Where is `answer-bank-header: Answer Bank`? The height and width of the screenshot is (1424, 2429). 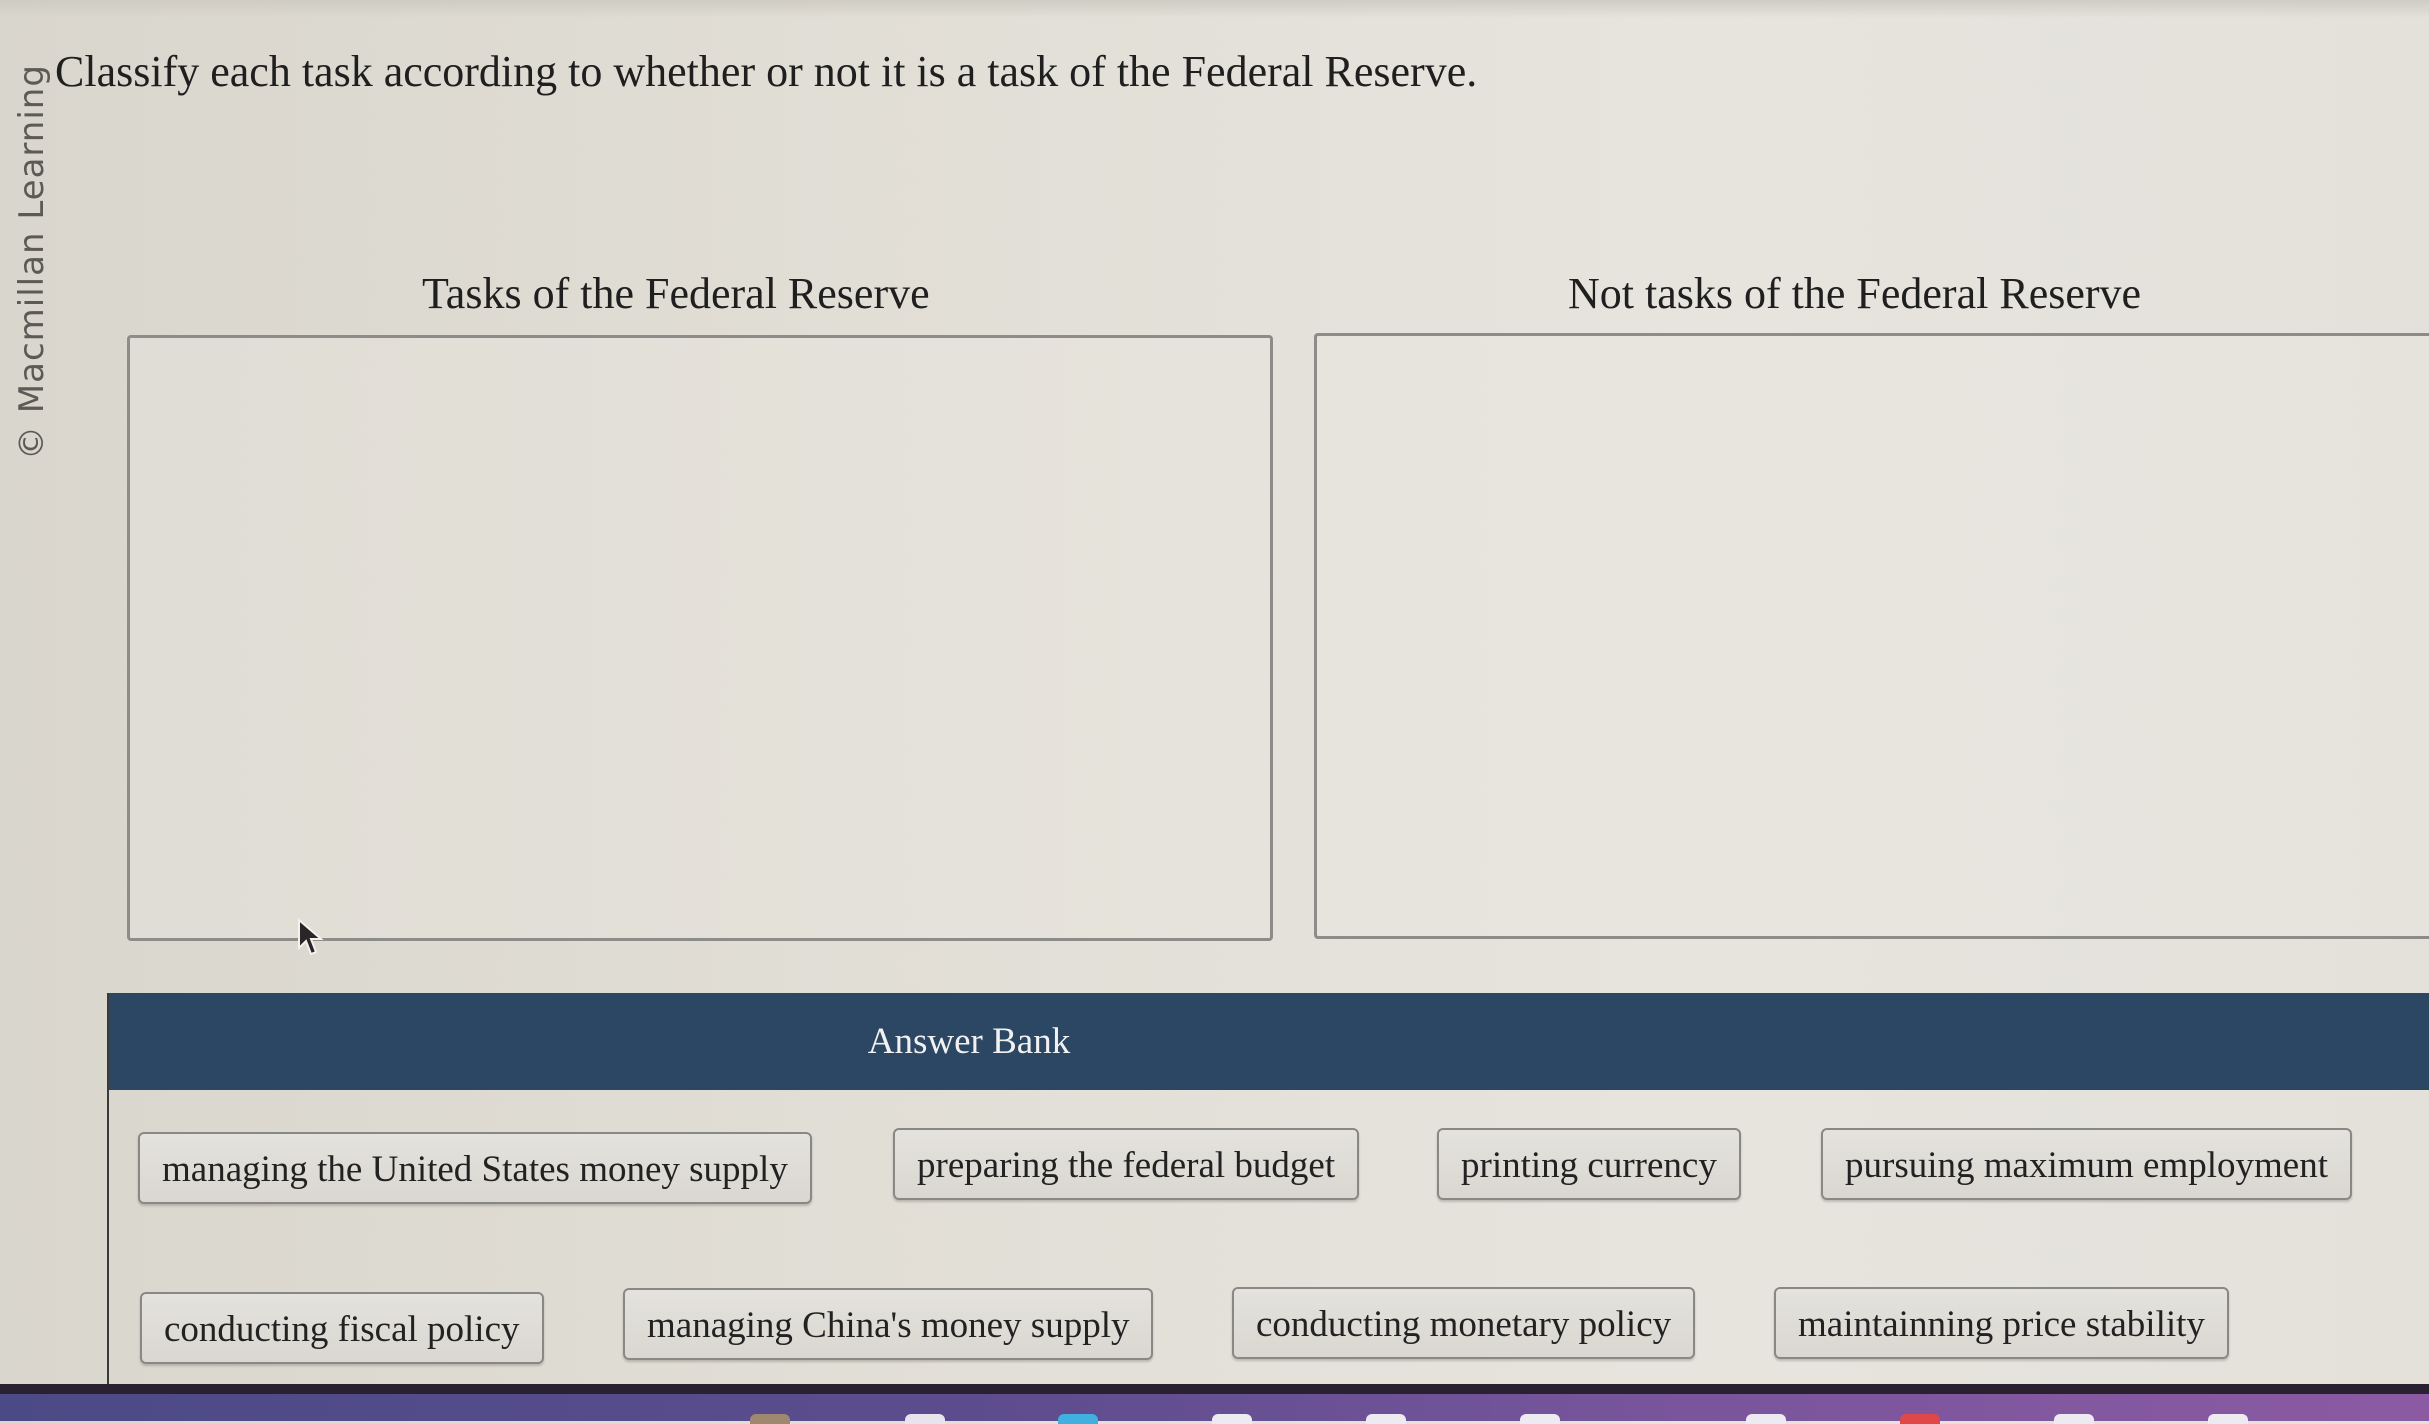
answer-bank-header: Answer Bank is located at coordinates (1269, 1041).